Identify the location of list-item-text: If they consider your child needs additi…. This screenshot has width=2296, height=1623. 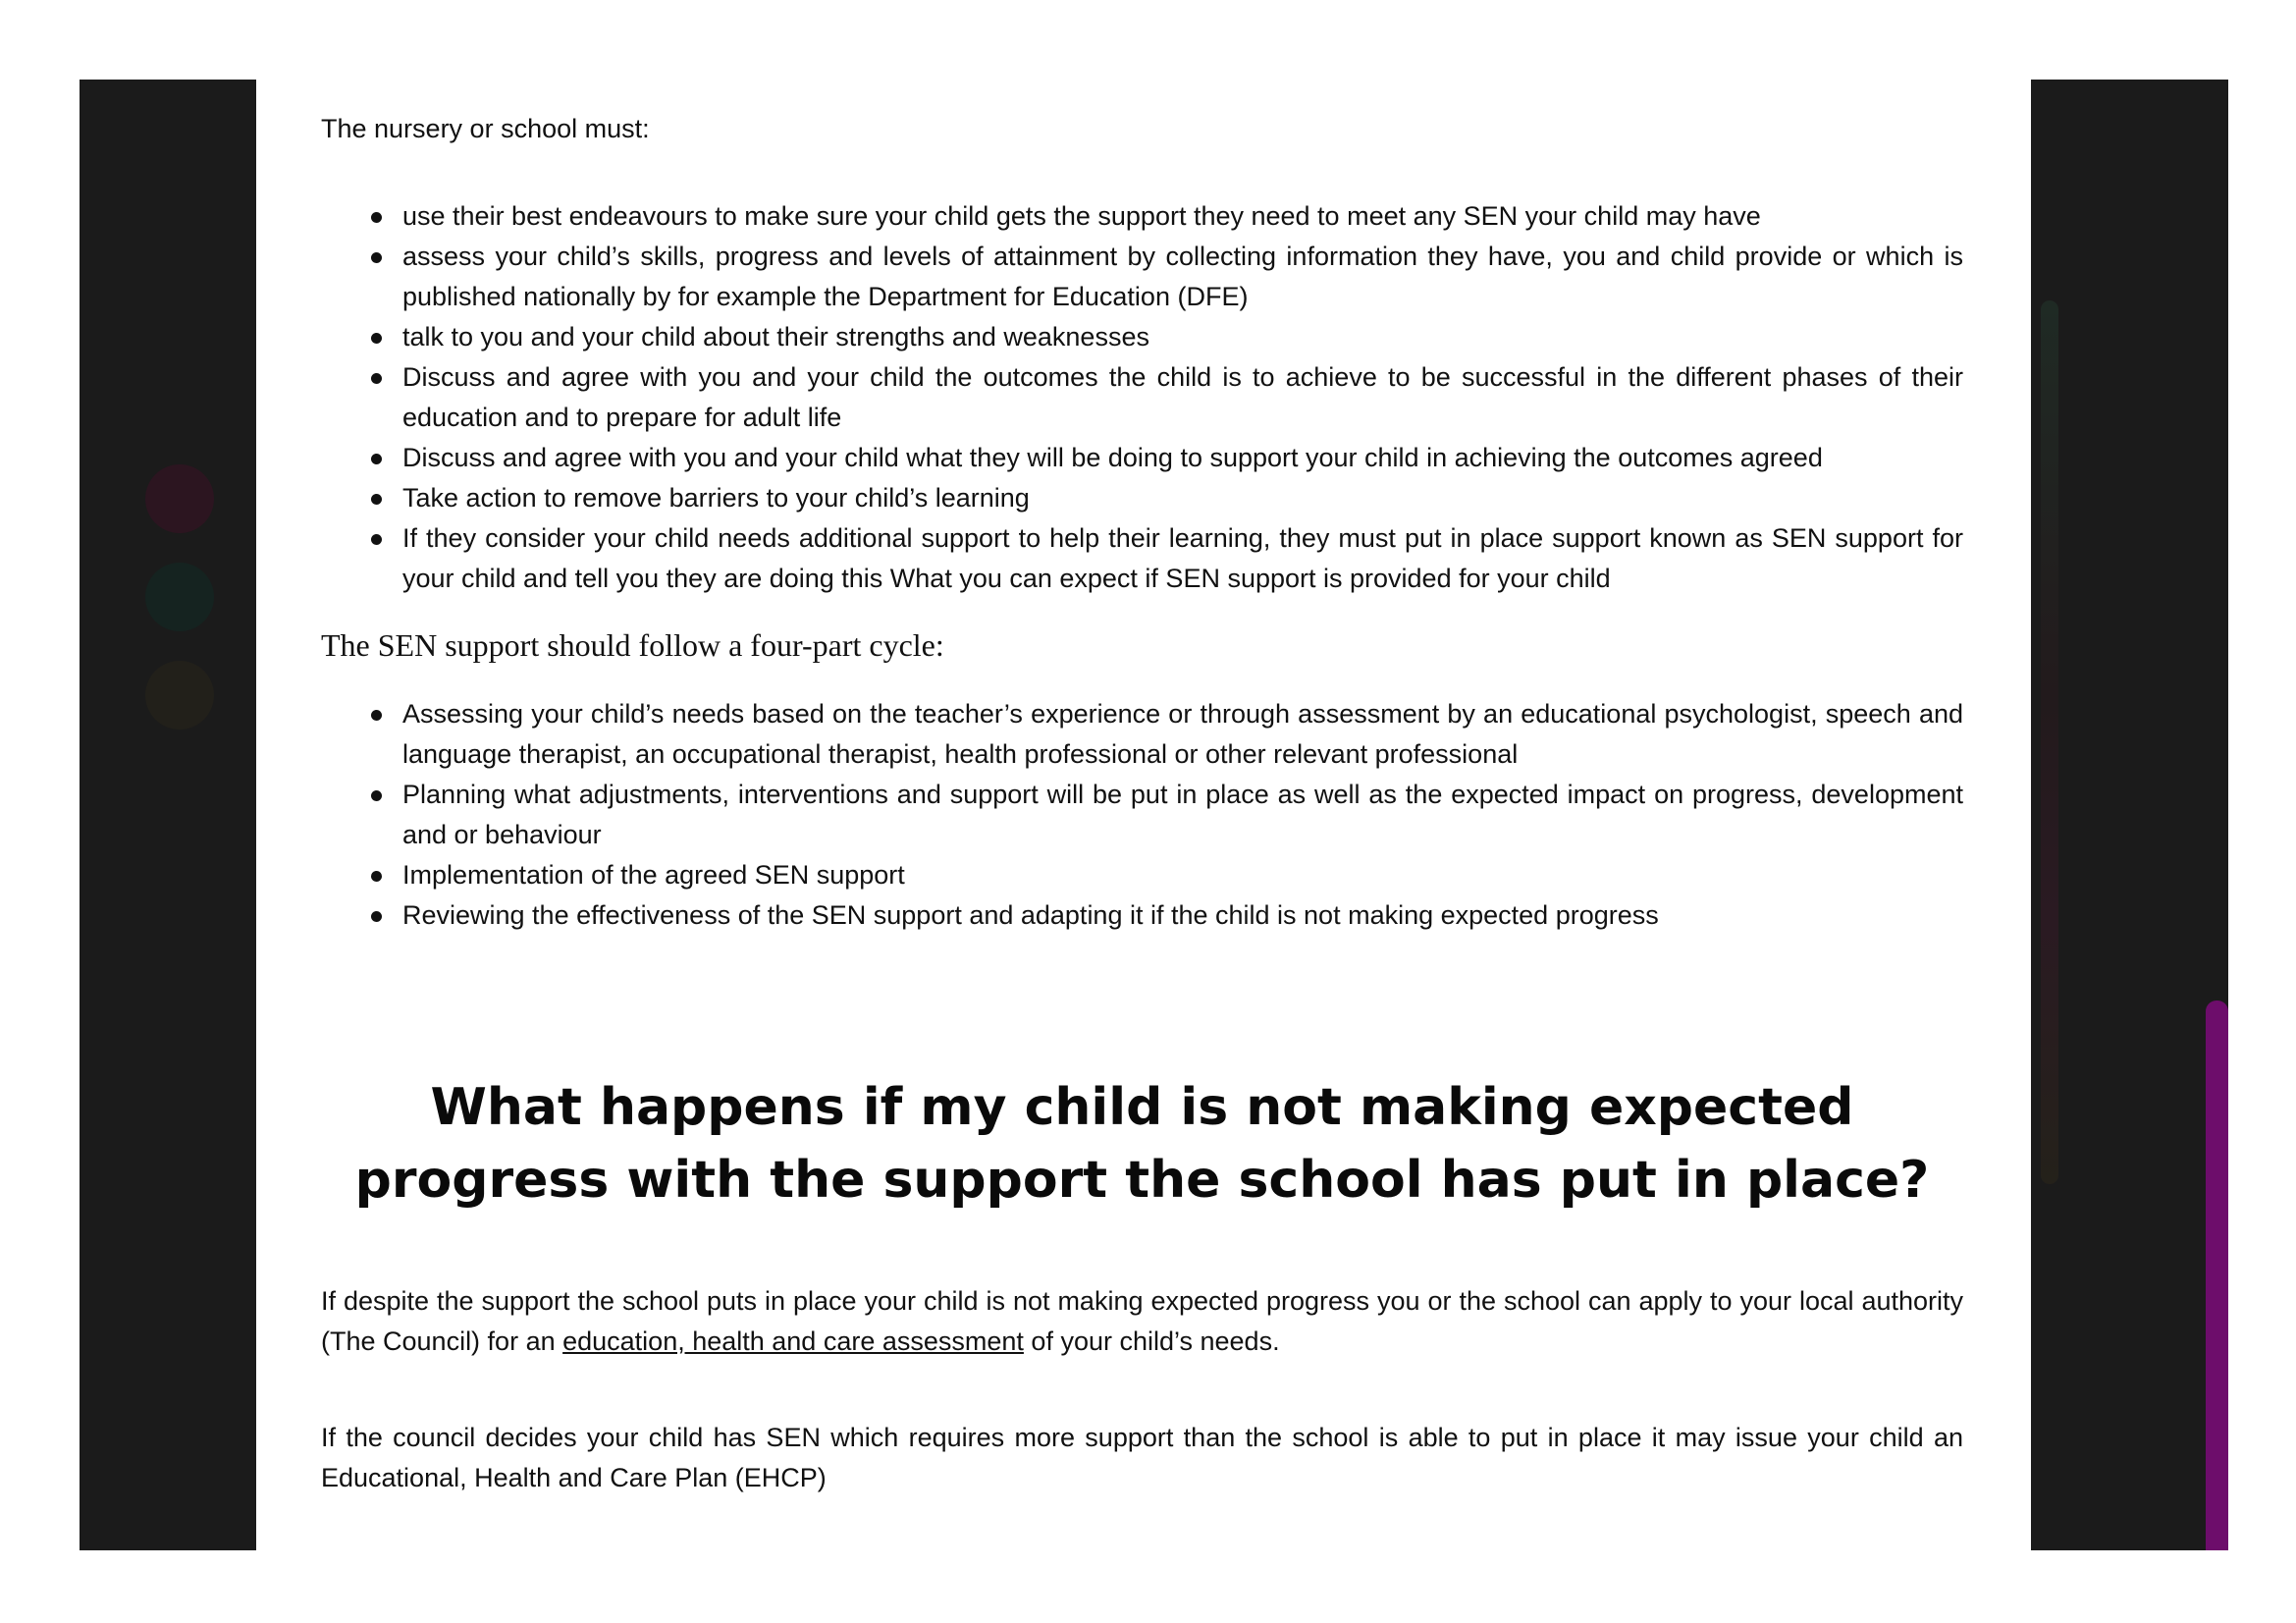
(1182, 558).